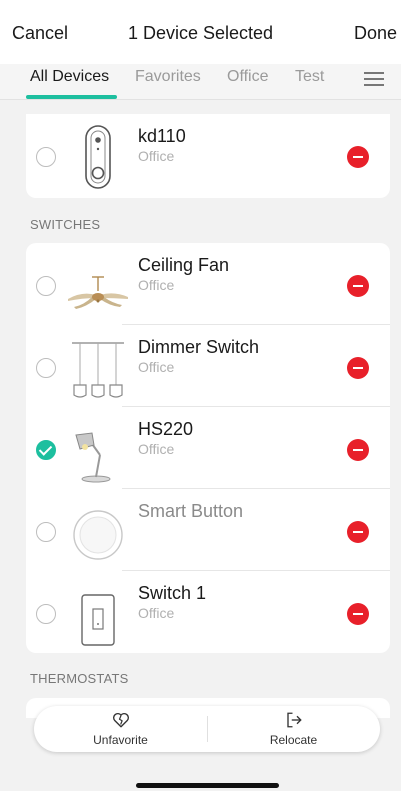 This screenshot has height=791, width=401. Describe the element at coordinates (98, 535) in the screenshot. I see `smart-button-icon` at that location.